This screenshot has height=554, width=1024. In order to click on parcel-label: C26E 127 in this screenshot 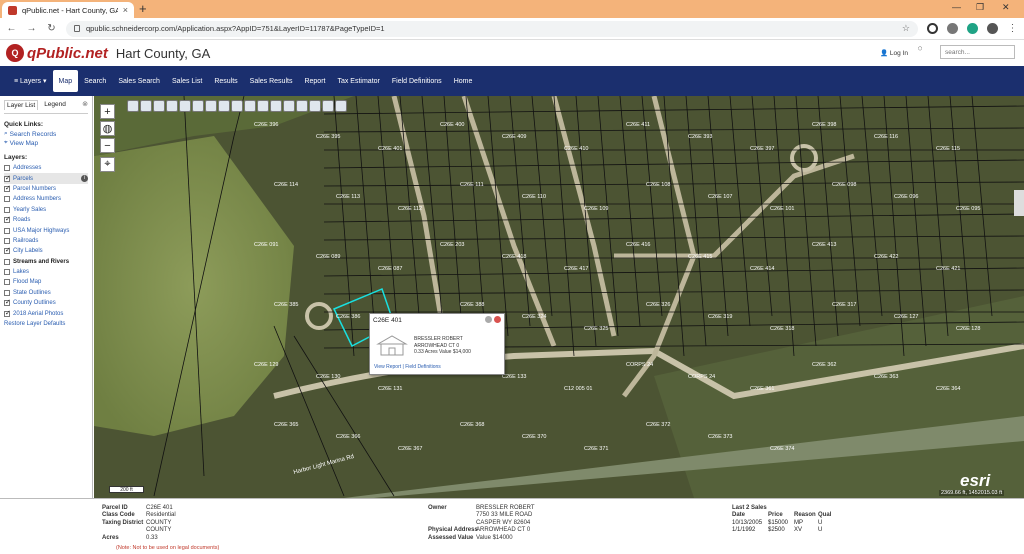, I will do `click(906, 317)`.